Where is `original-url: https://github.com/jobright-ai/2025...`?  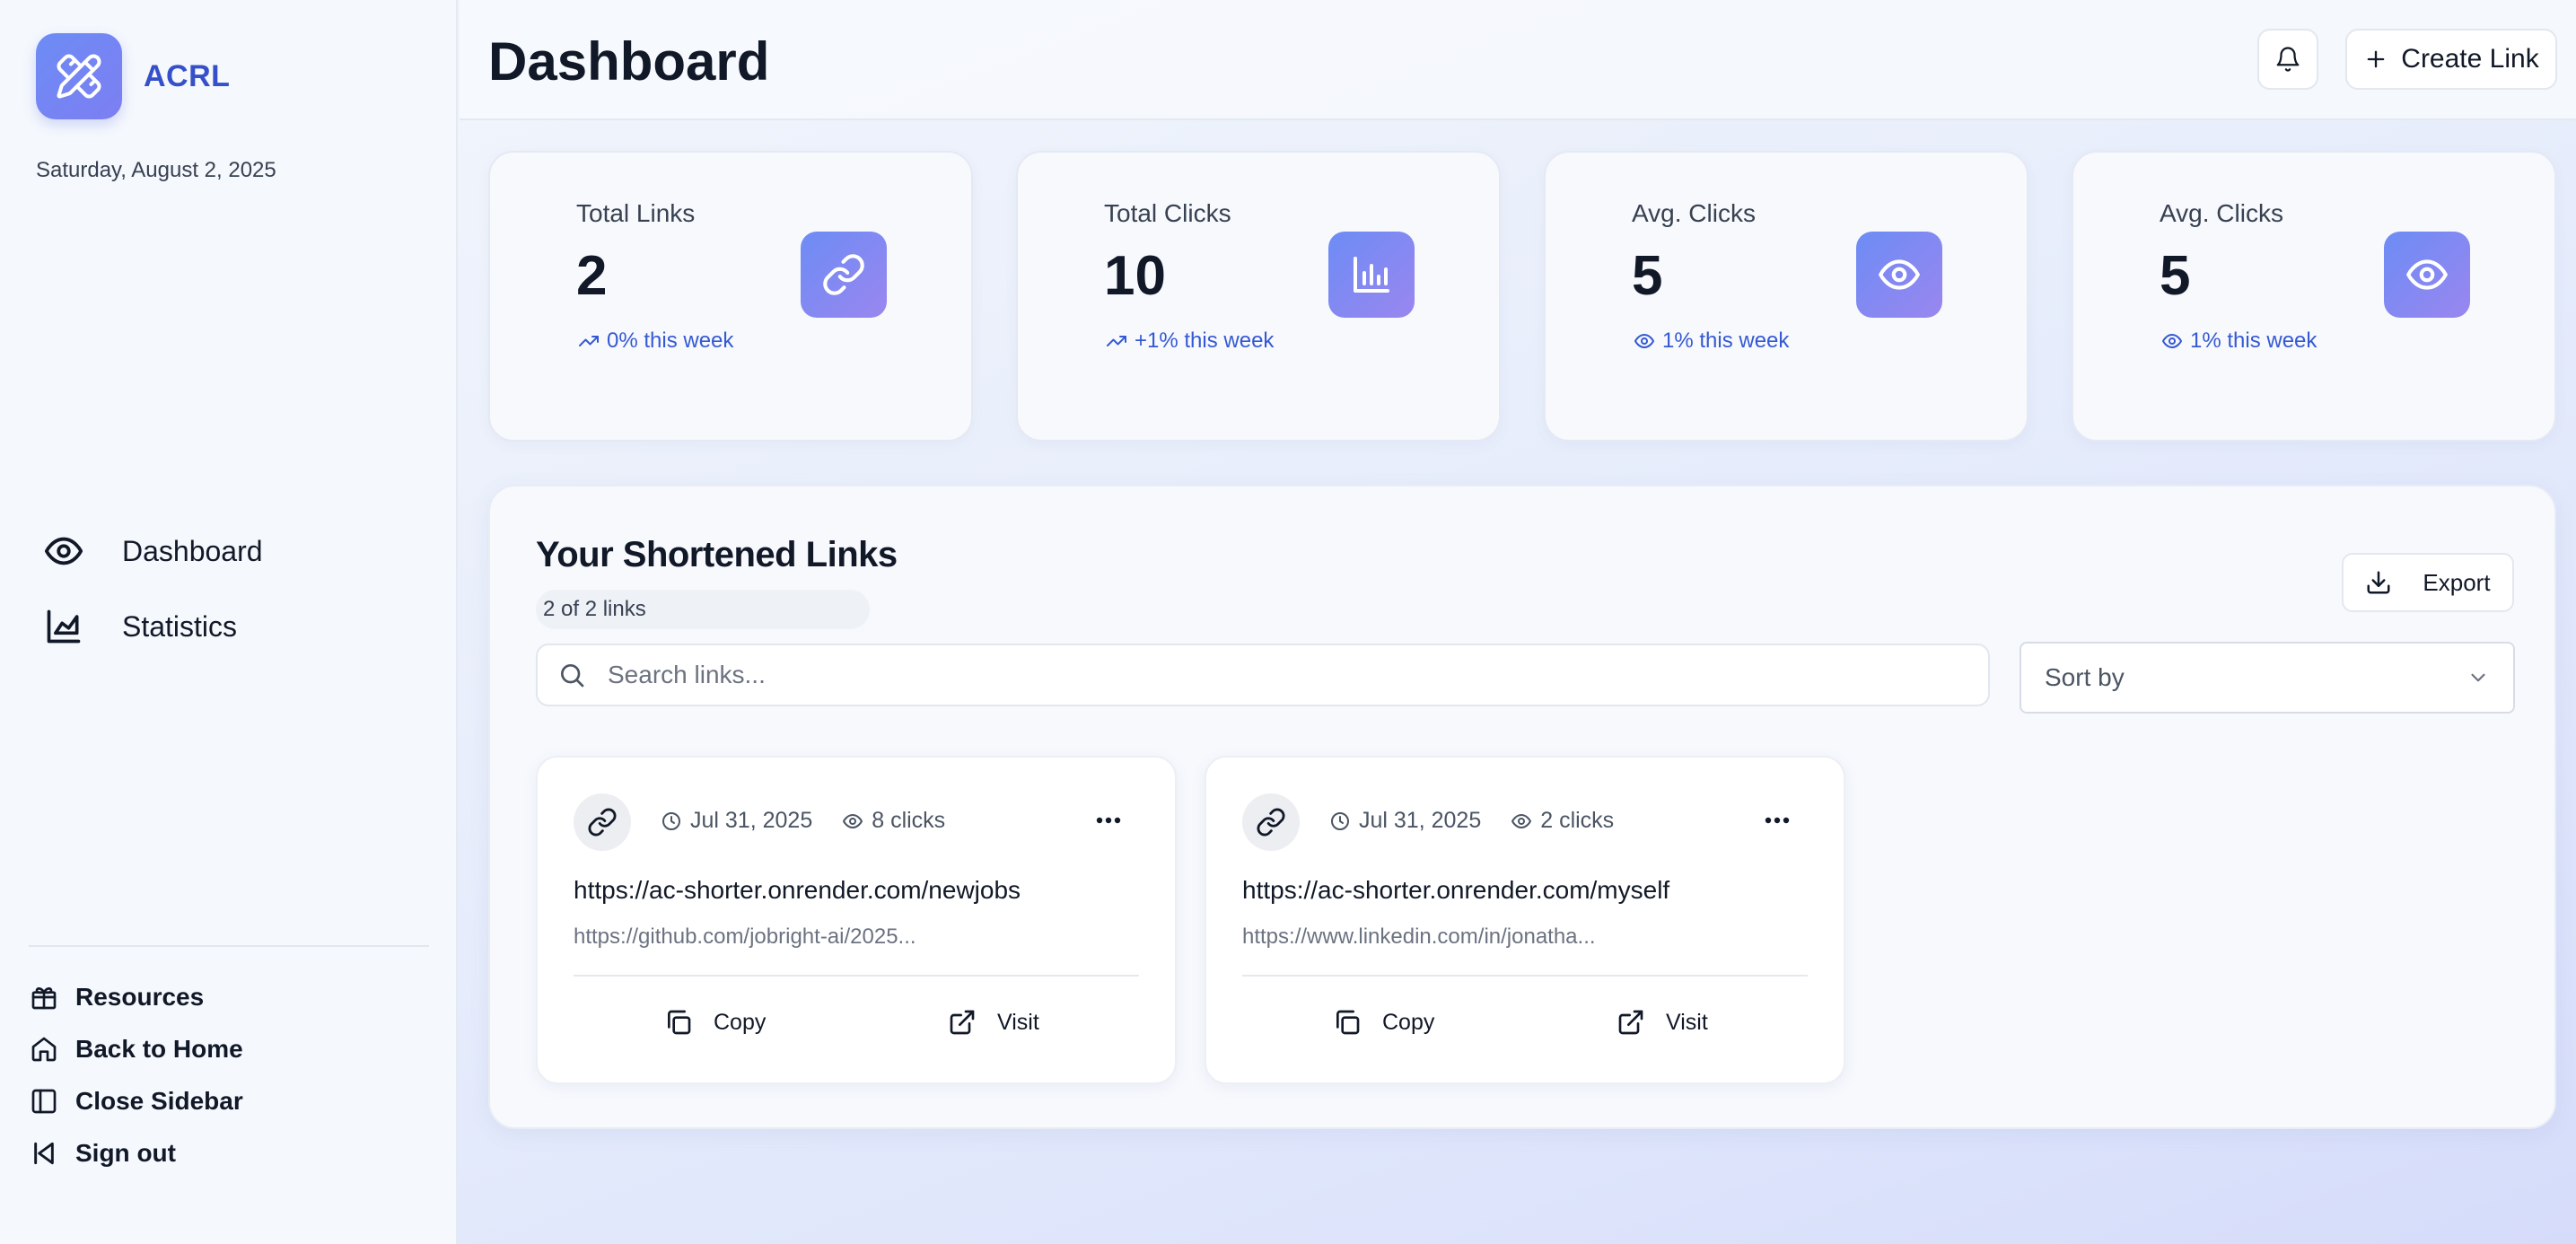 original-url: https://github.com/jobright-ai/2025... is located at coordinates (745, 937).